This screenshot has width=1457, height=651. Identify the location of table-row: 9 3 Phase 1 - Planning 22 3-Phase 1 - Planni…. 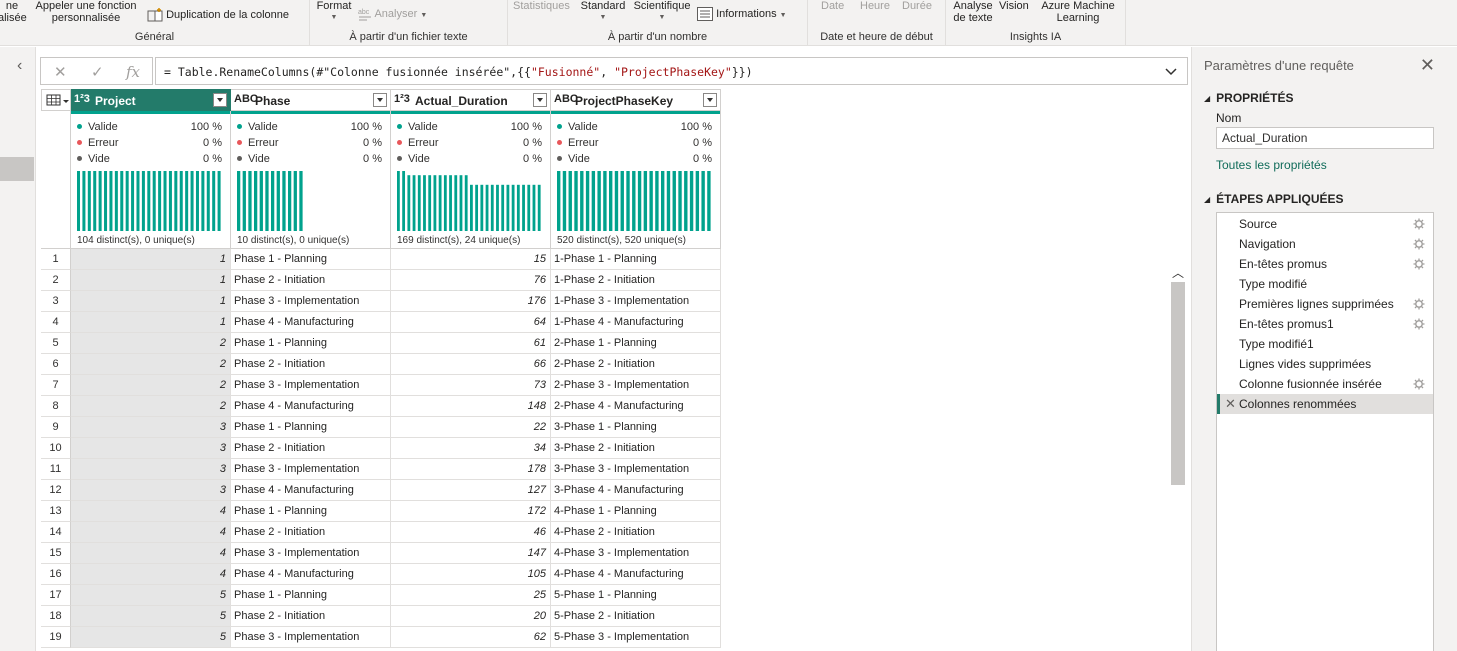
(381, 427).